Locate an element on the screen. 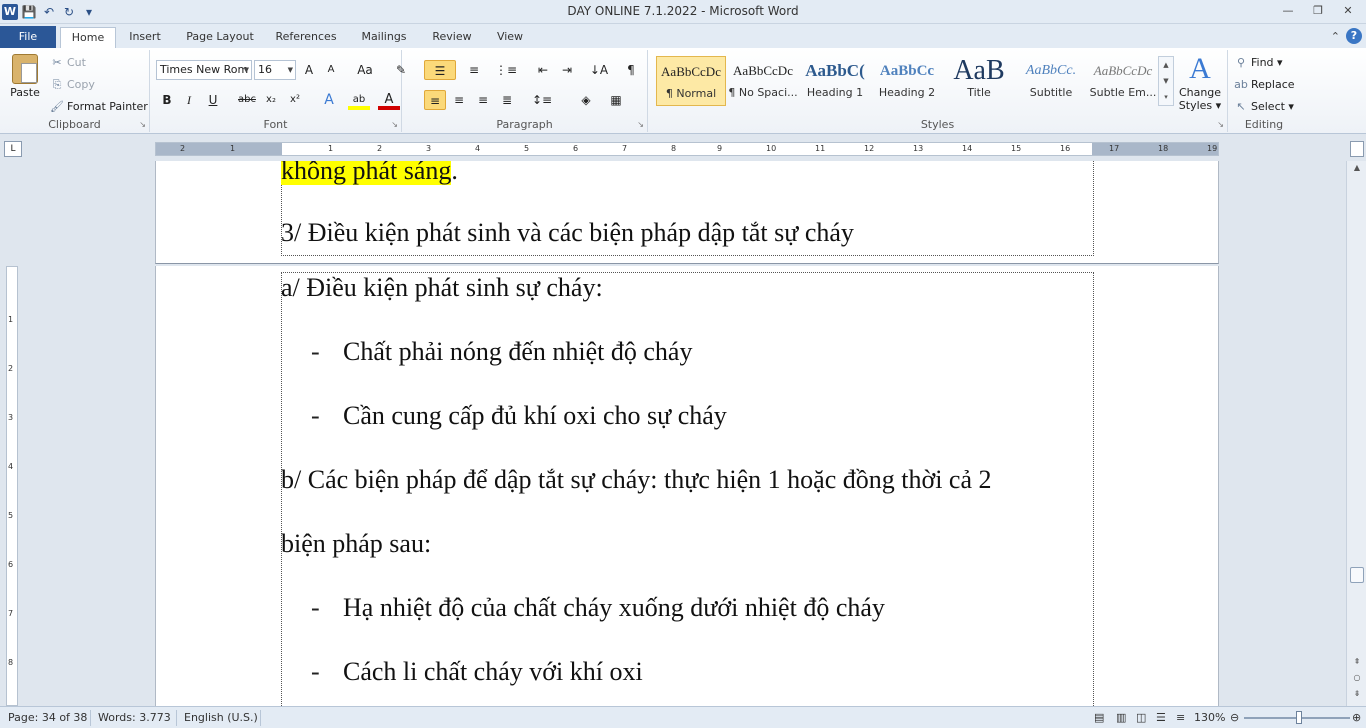  style-title: AaB Title is located at coordinates (979, 81).